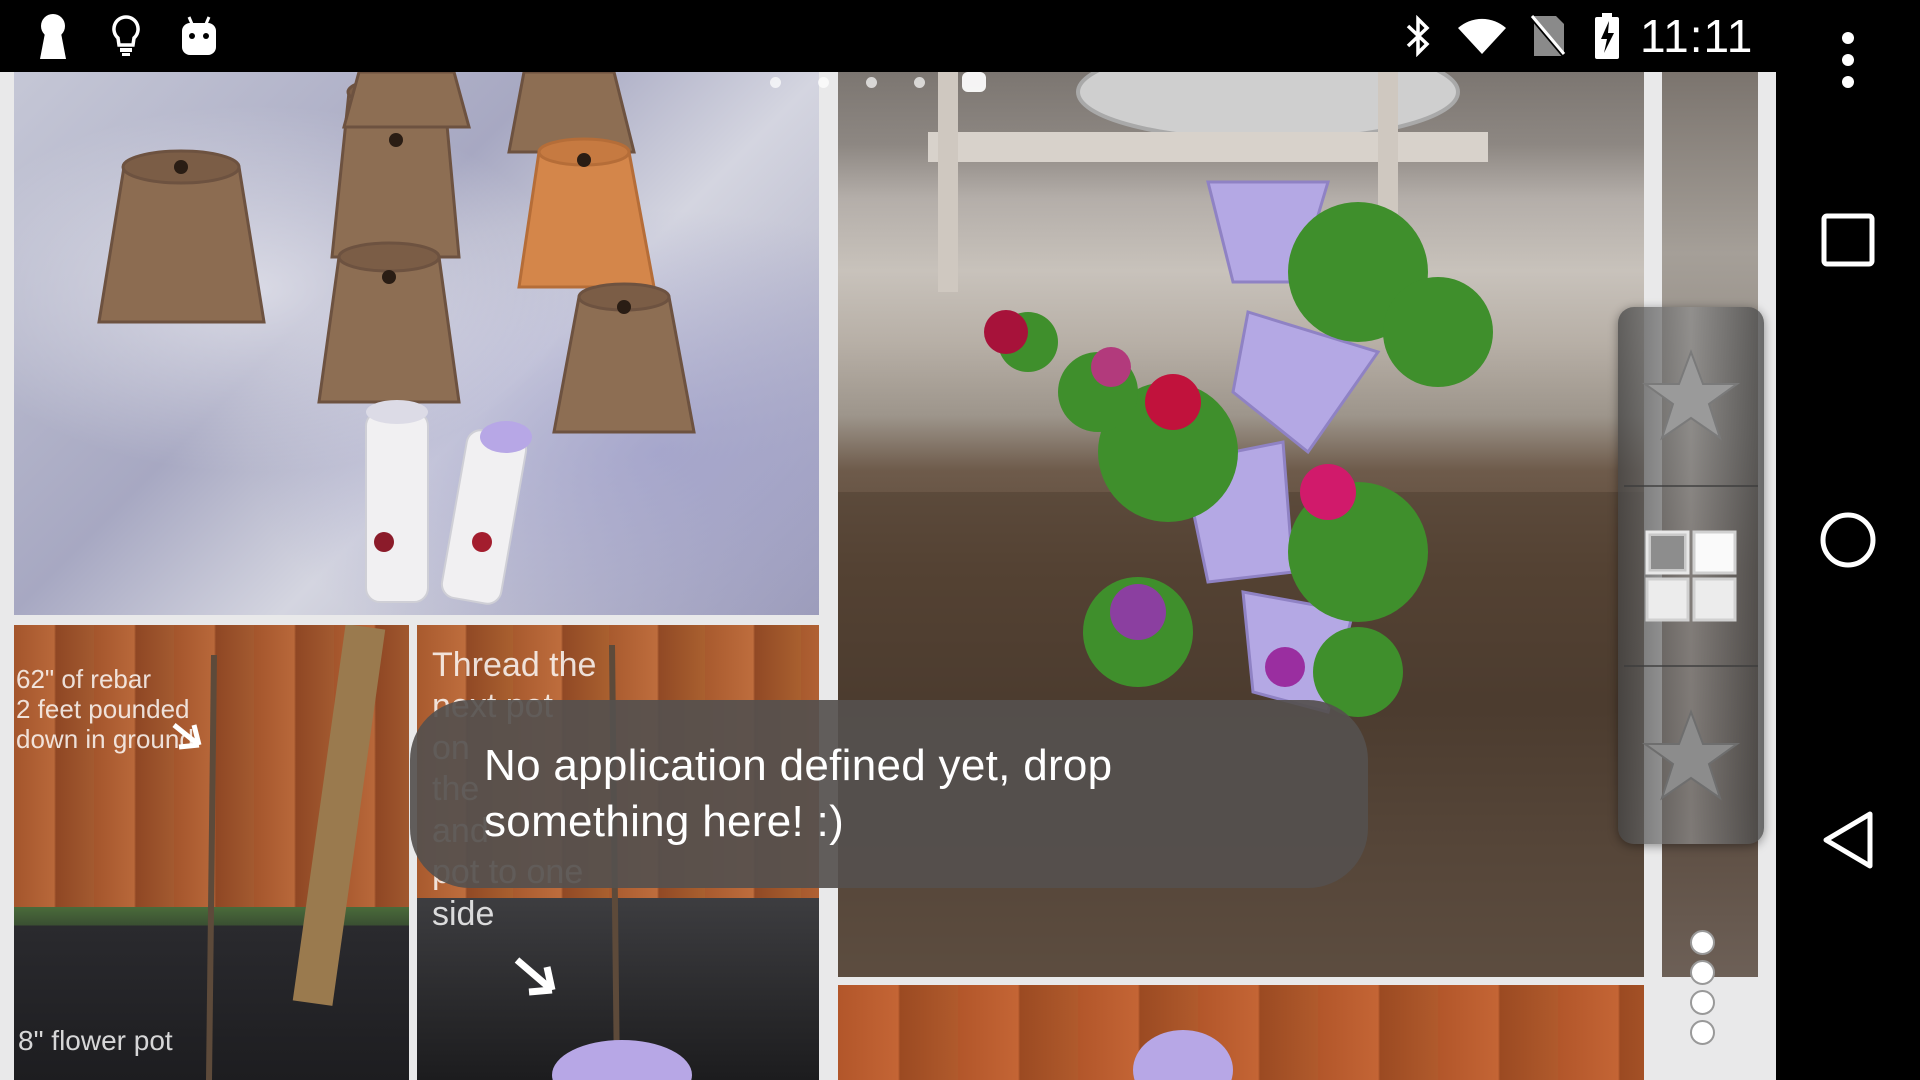  What do you see at coordinates (126, 36) in the screenshot?
I see `lightbulb-icon` at bounding box center [126, 36].